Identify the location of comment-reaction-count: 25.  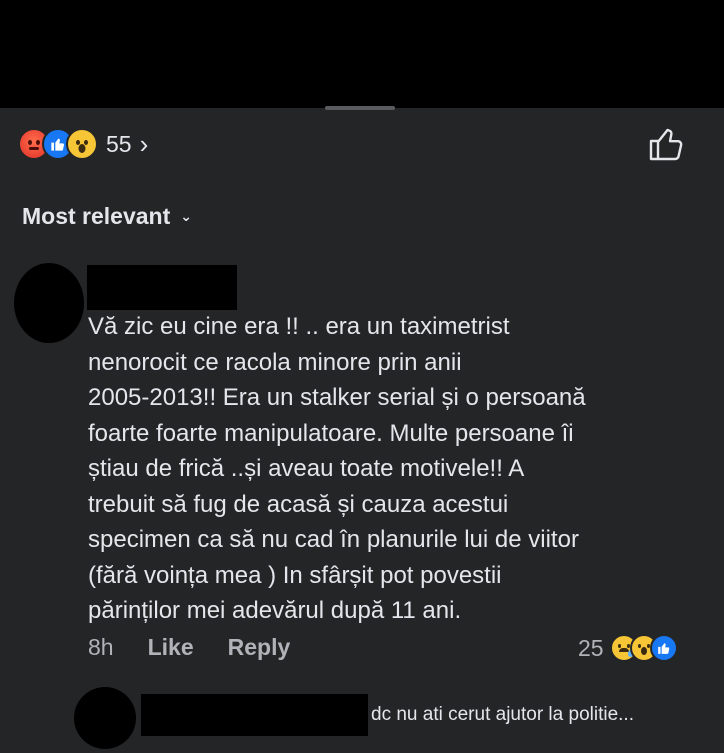
(591, 647).